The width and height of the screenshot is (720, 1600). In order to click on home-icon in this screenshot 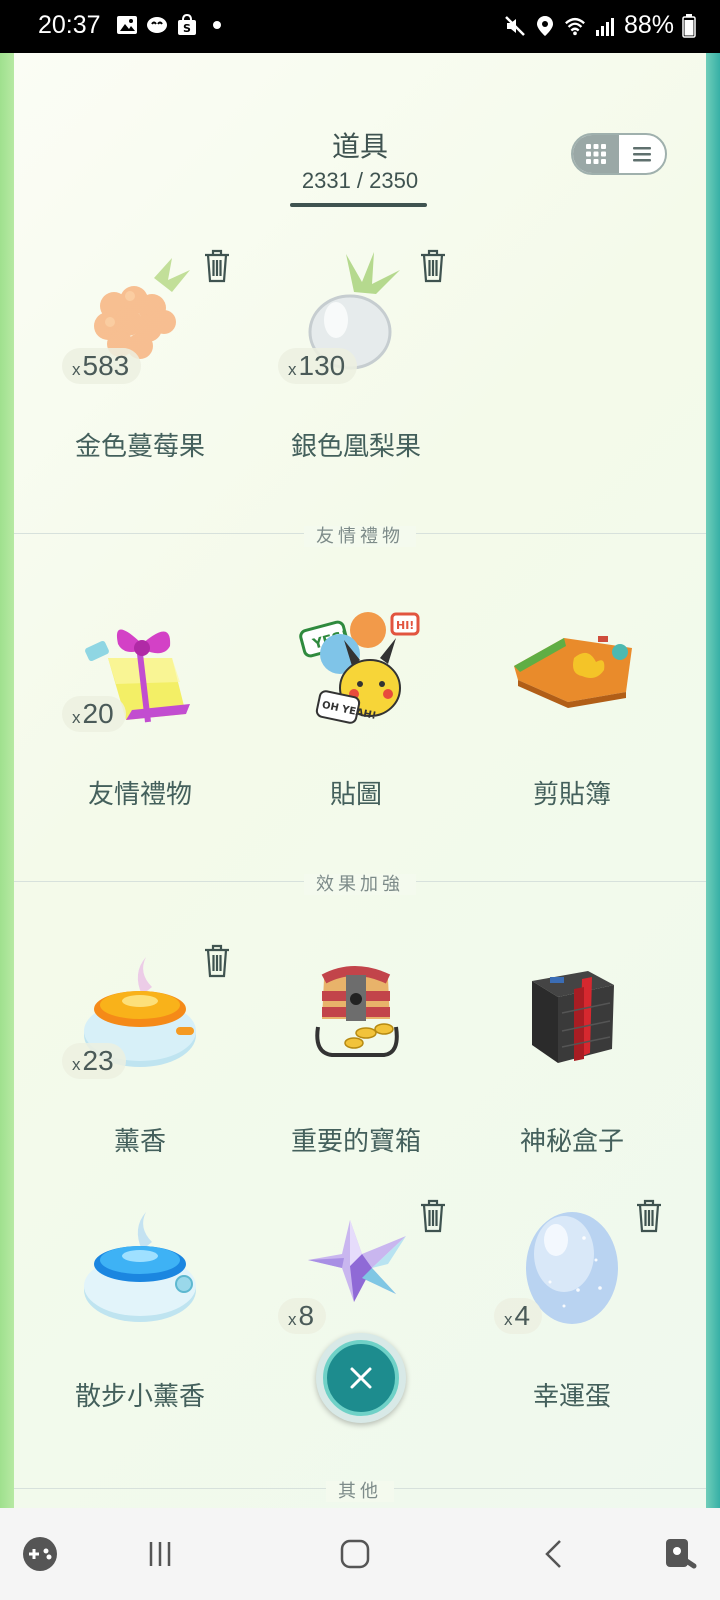, I will do `click(355, 1554)`.